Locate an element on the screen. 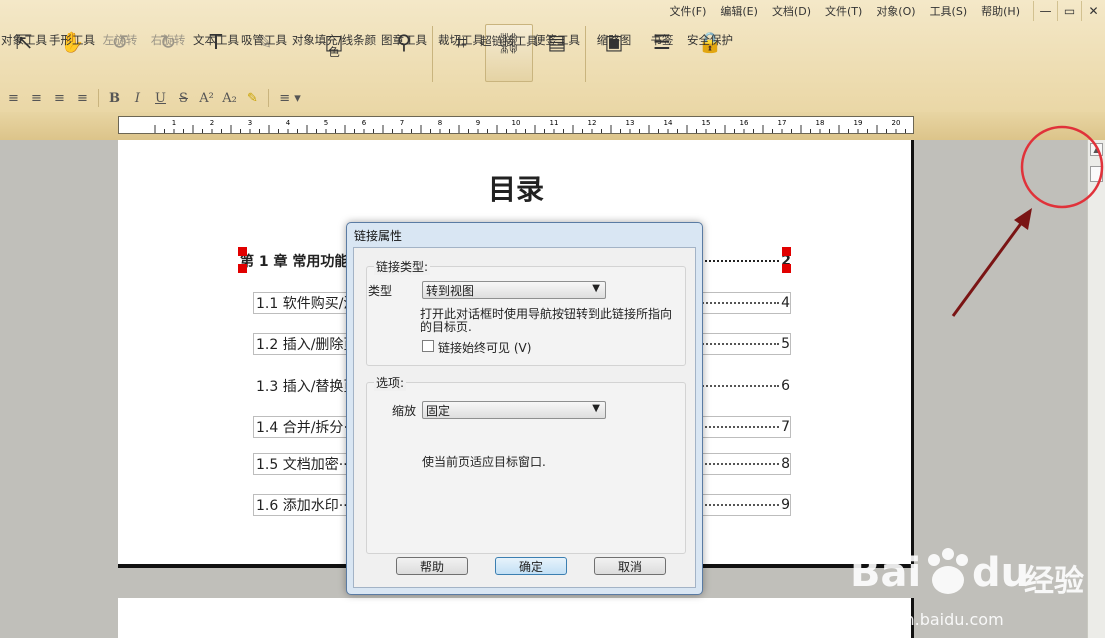  tool-label: 图章工具 is located at coordinates (404, 40).